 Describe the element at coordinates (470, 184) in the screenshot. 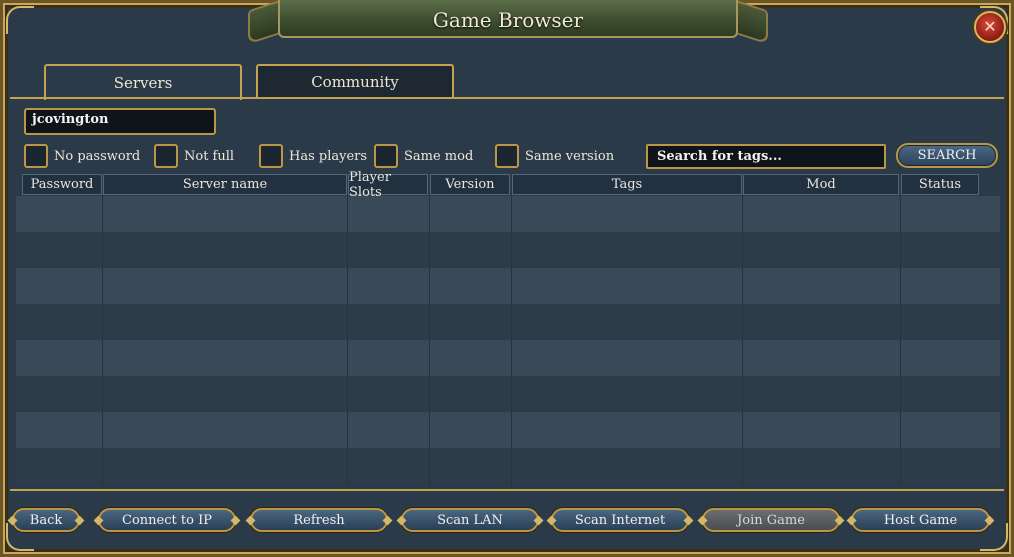

I see `column-header-version: Version` at that location.